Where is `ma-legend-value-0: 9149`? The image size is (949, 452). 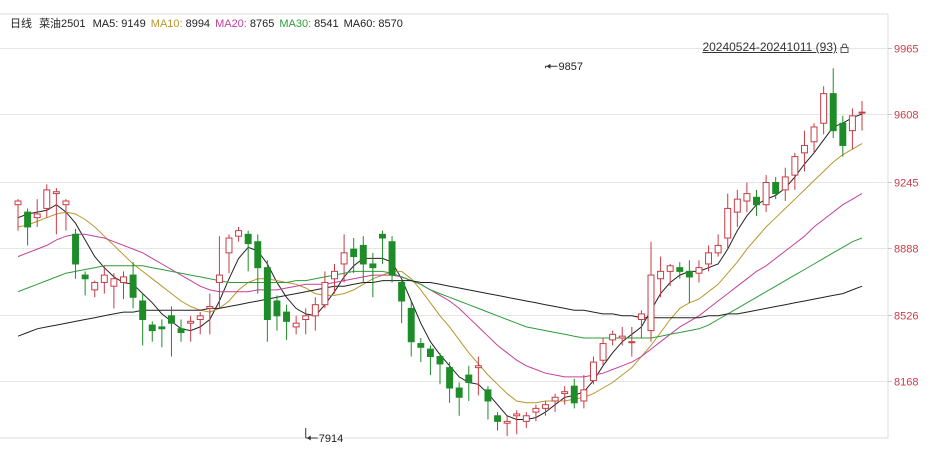 ma-legend-value-0: 9149 is located at coordinates (133, 24).